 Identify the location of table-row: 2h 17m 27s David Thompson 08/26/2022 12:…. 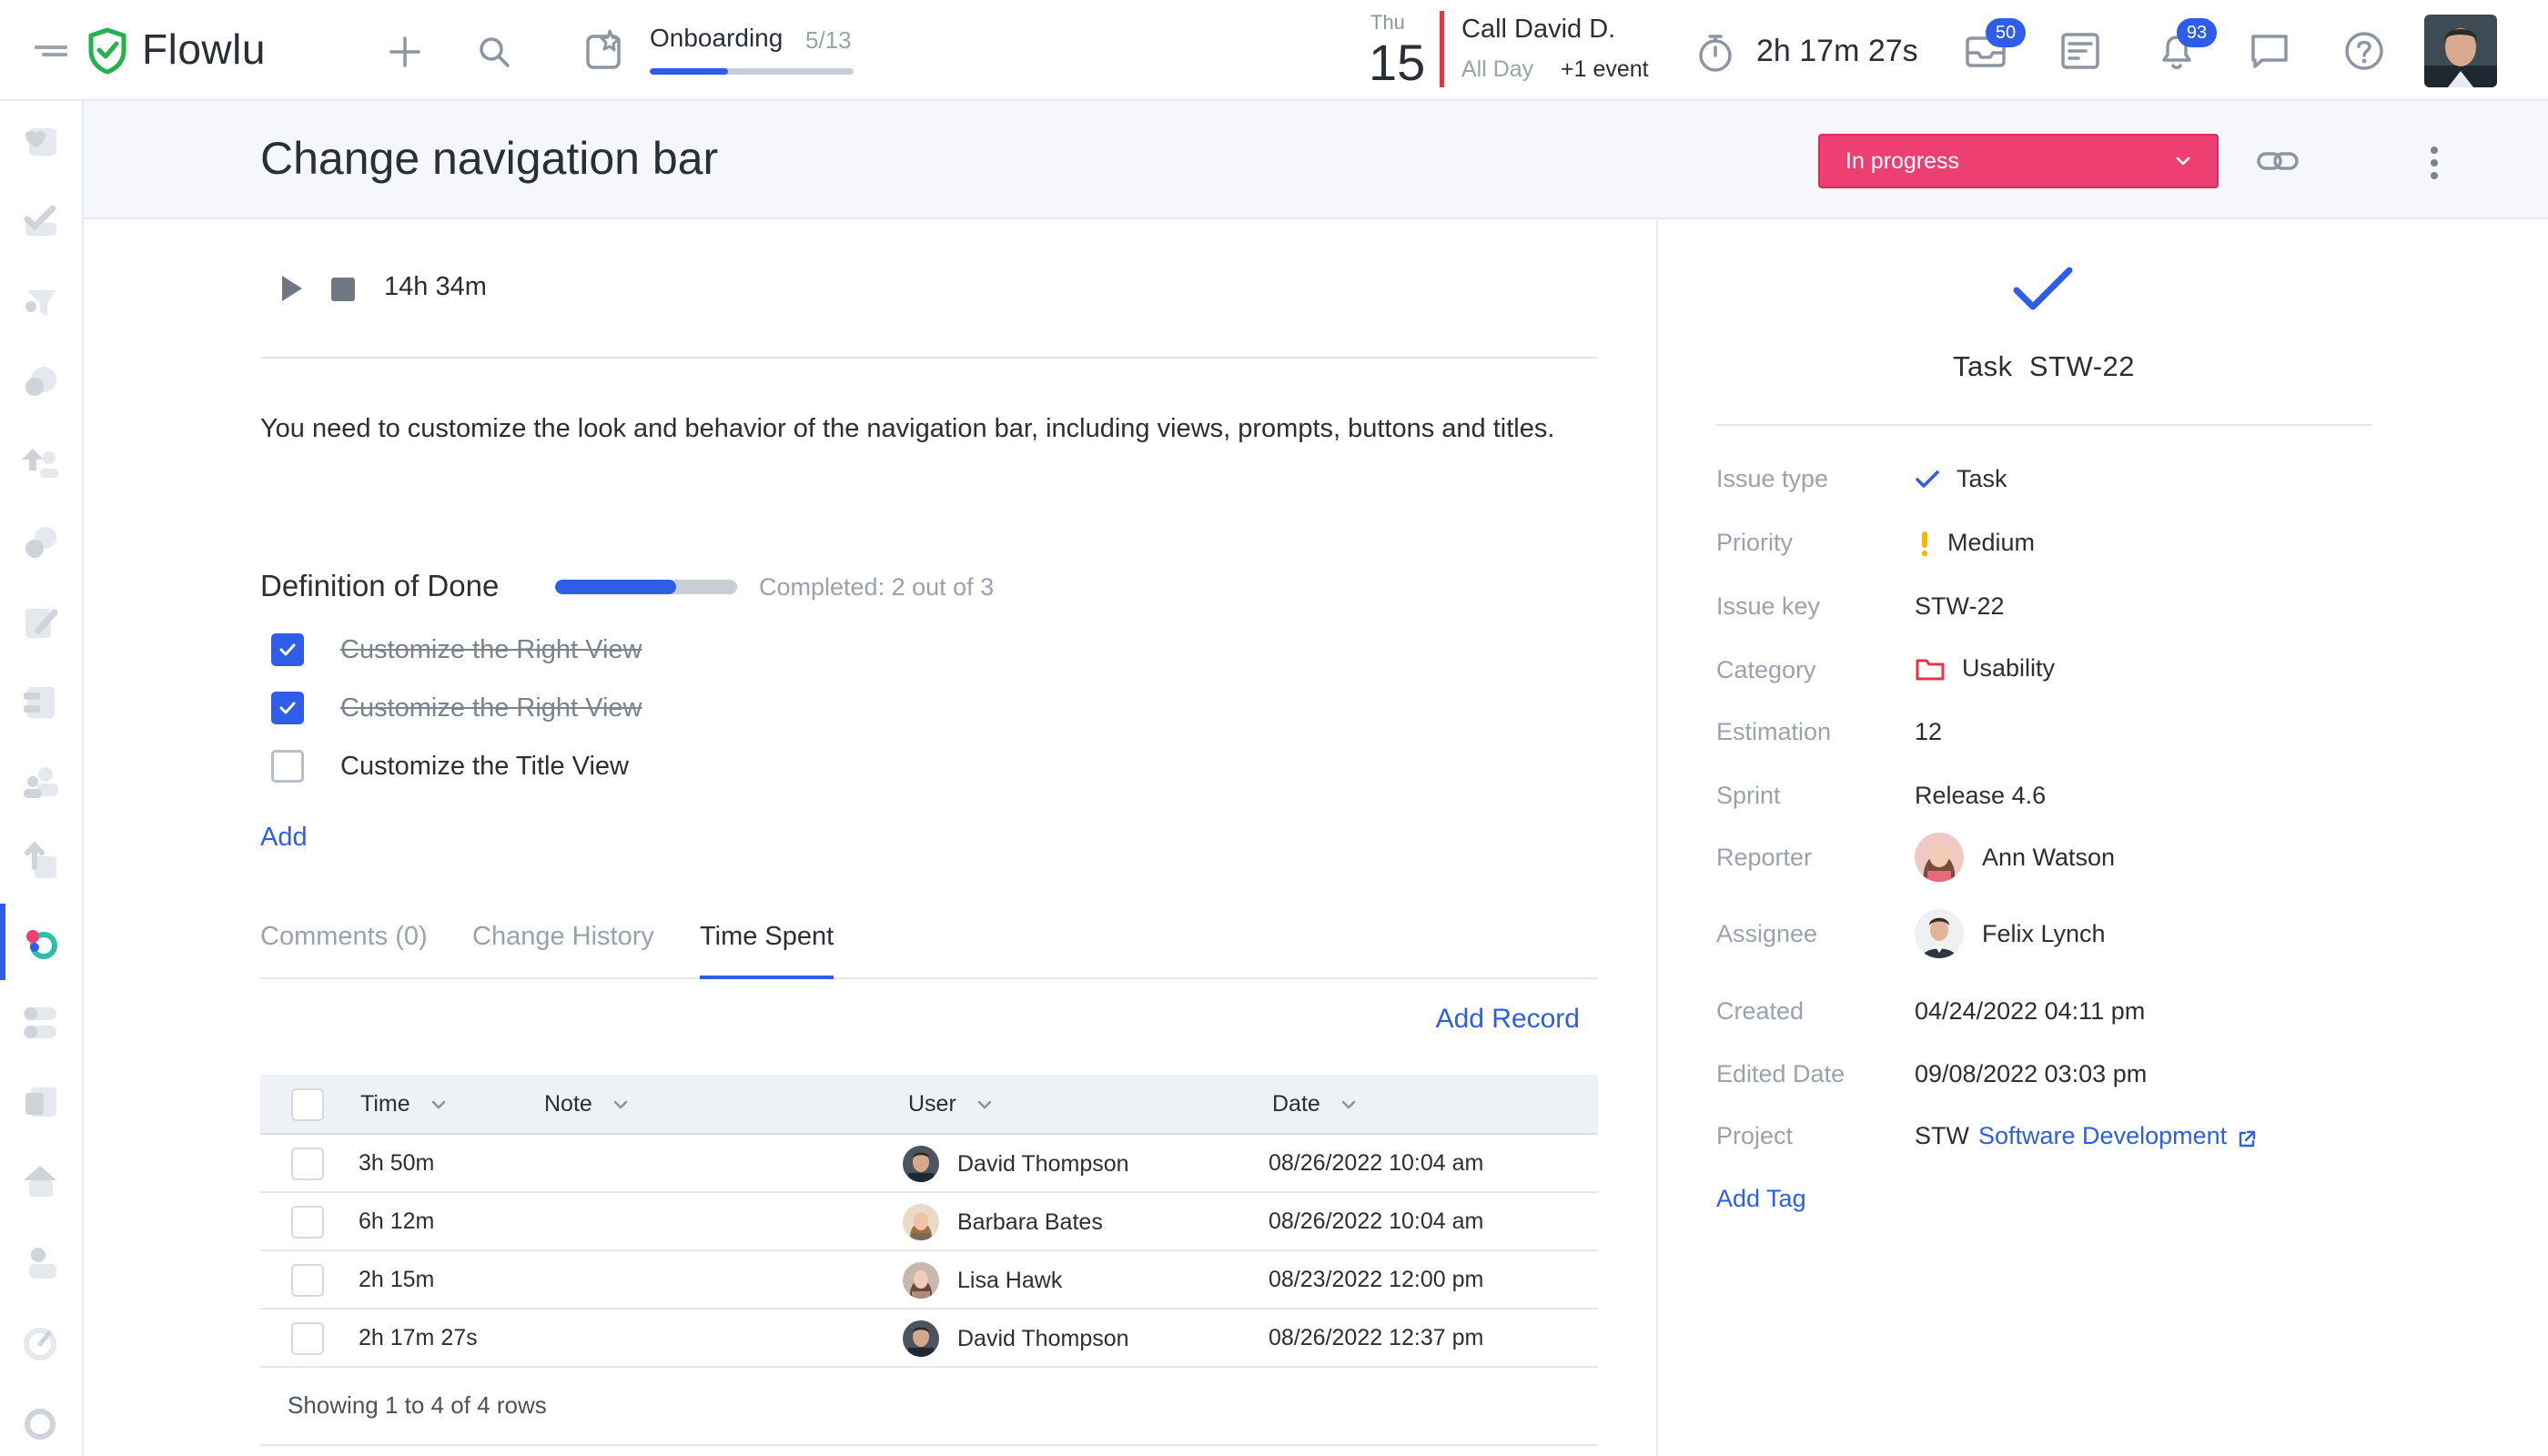
(929, 1339).